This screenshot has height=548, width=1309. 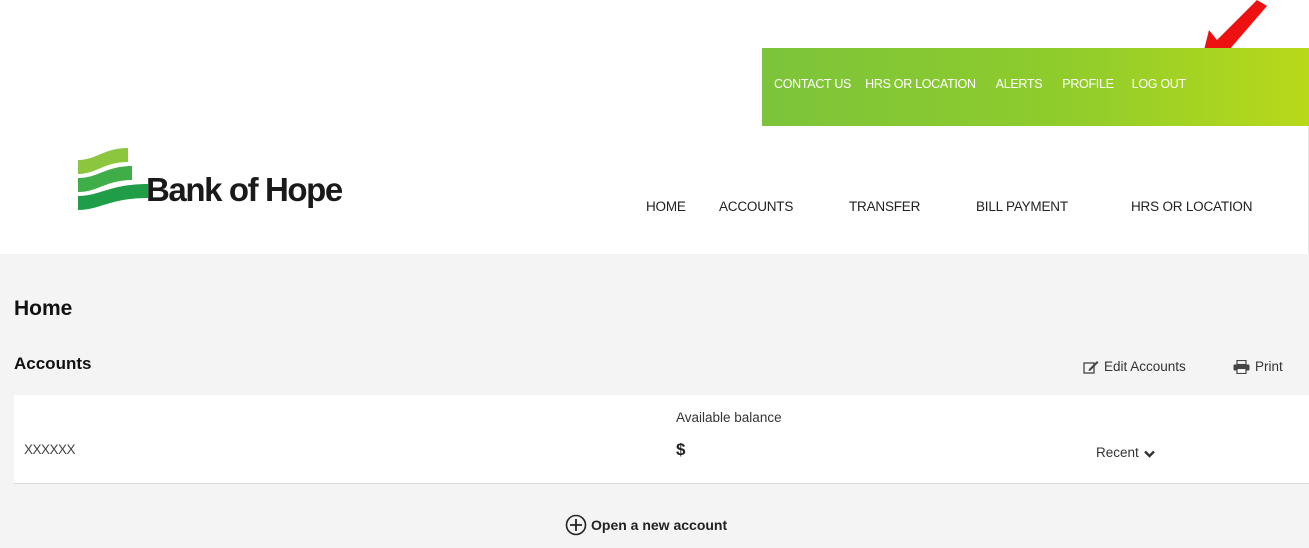 What do you see at coordinates (1145, 366) in the screenshot?
I see `edit-accounts-label: Edit Accounts` at bounding box center [1145, 366].